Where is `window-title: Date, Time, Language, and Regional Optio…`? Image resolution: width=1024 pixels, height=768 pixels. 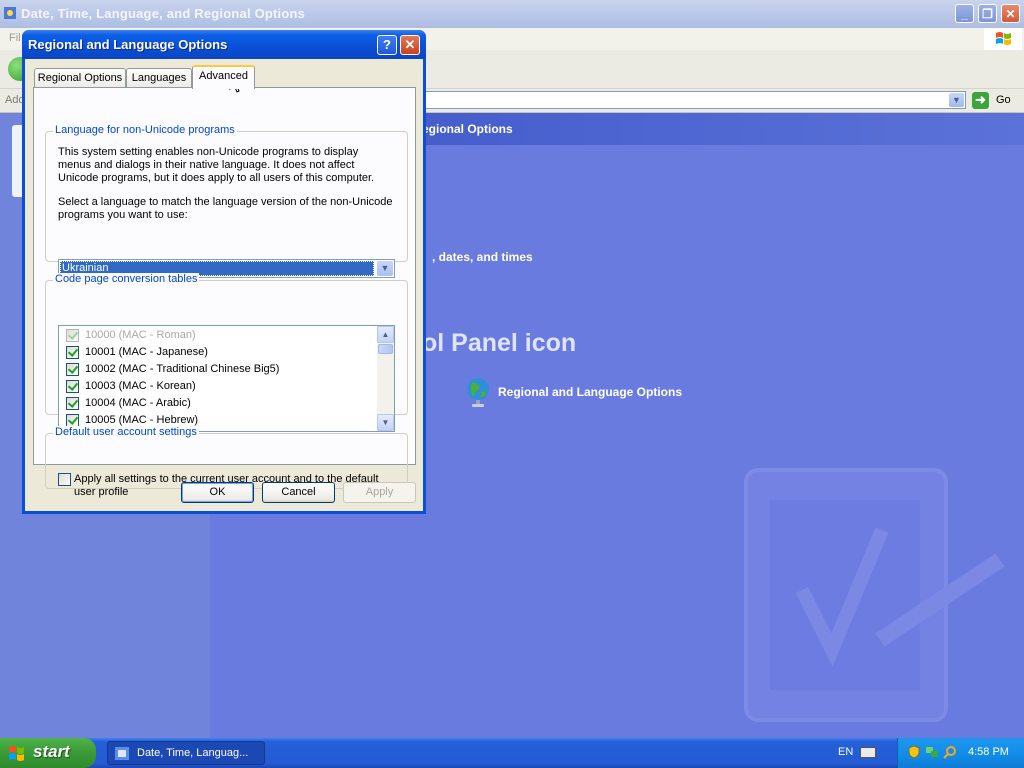 window-title: Date, Time, Language, and Regional Optio… is located at coordinates (163, 13).